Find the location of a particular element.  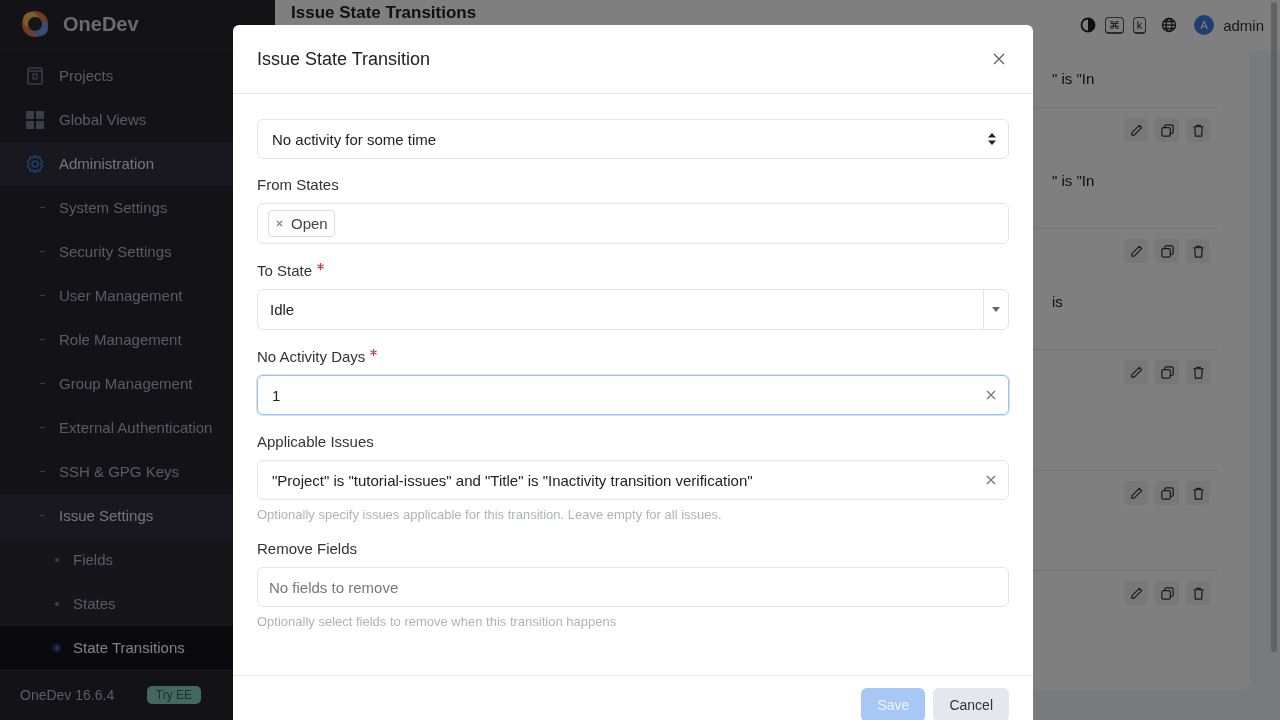

grid-icon is located at coordinates (35, 119).